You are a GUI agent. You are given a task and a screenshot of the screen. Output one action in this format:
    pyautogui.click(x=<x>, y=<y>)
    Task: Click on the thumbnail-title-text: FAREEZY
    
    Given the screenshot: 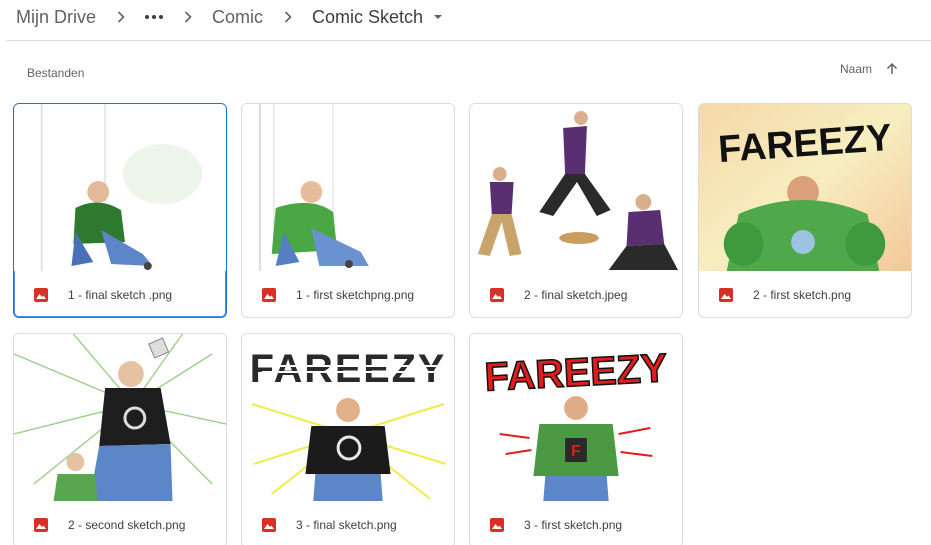 What is the action you would take?
    pyautogui.click(x=348, y=369)
    